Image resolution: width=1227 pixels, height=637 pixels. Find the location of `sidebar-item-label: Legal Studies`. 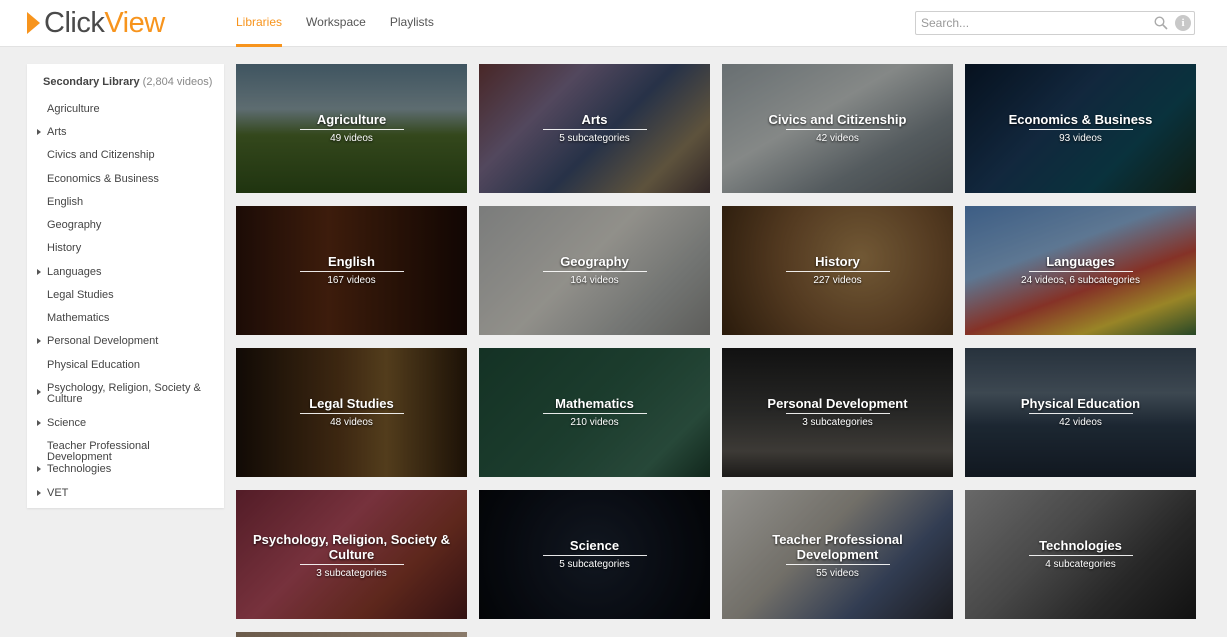

sidebar-item-label: Legal Studies is located at coordinates (80, 295).